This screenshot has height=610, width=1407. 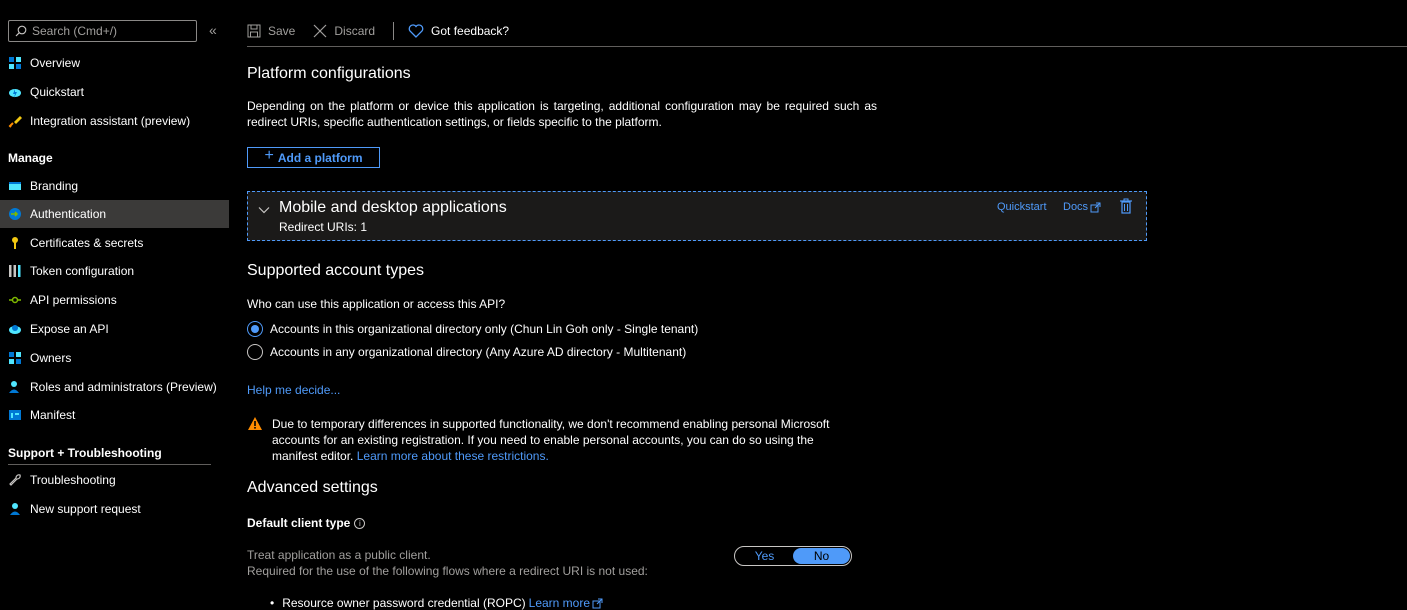 I want to click on sidebar-item-troubleshooting: Troubleshooting, so click(x=114, y=480).